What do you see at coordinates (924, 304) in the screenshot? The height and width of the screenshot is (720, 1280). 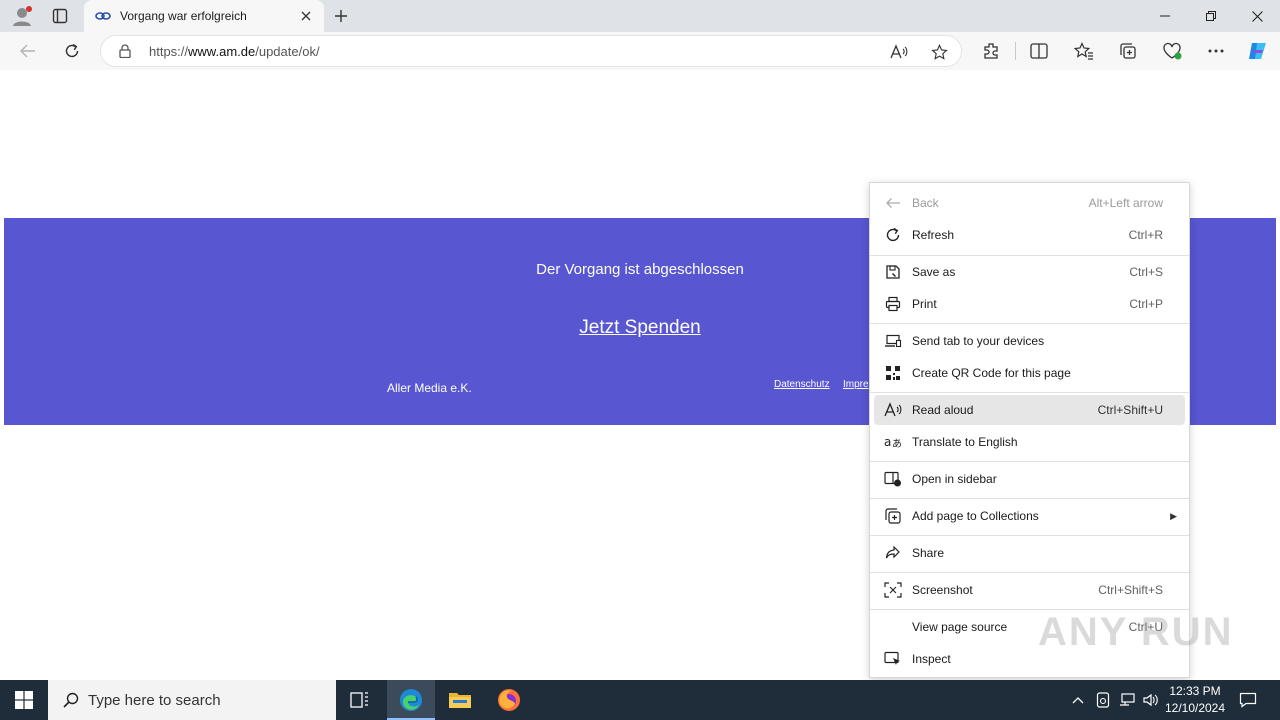 I see `menu-item-label: Print` at bounding box center [924, 304].